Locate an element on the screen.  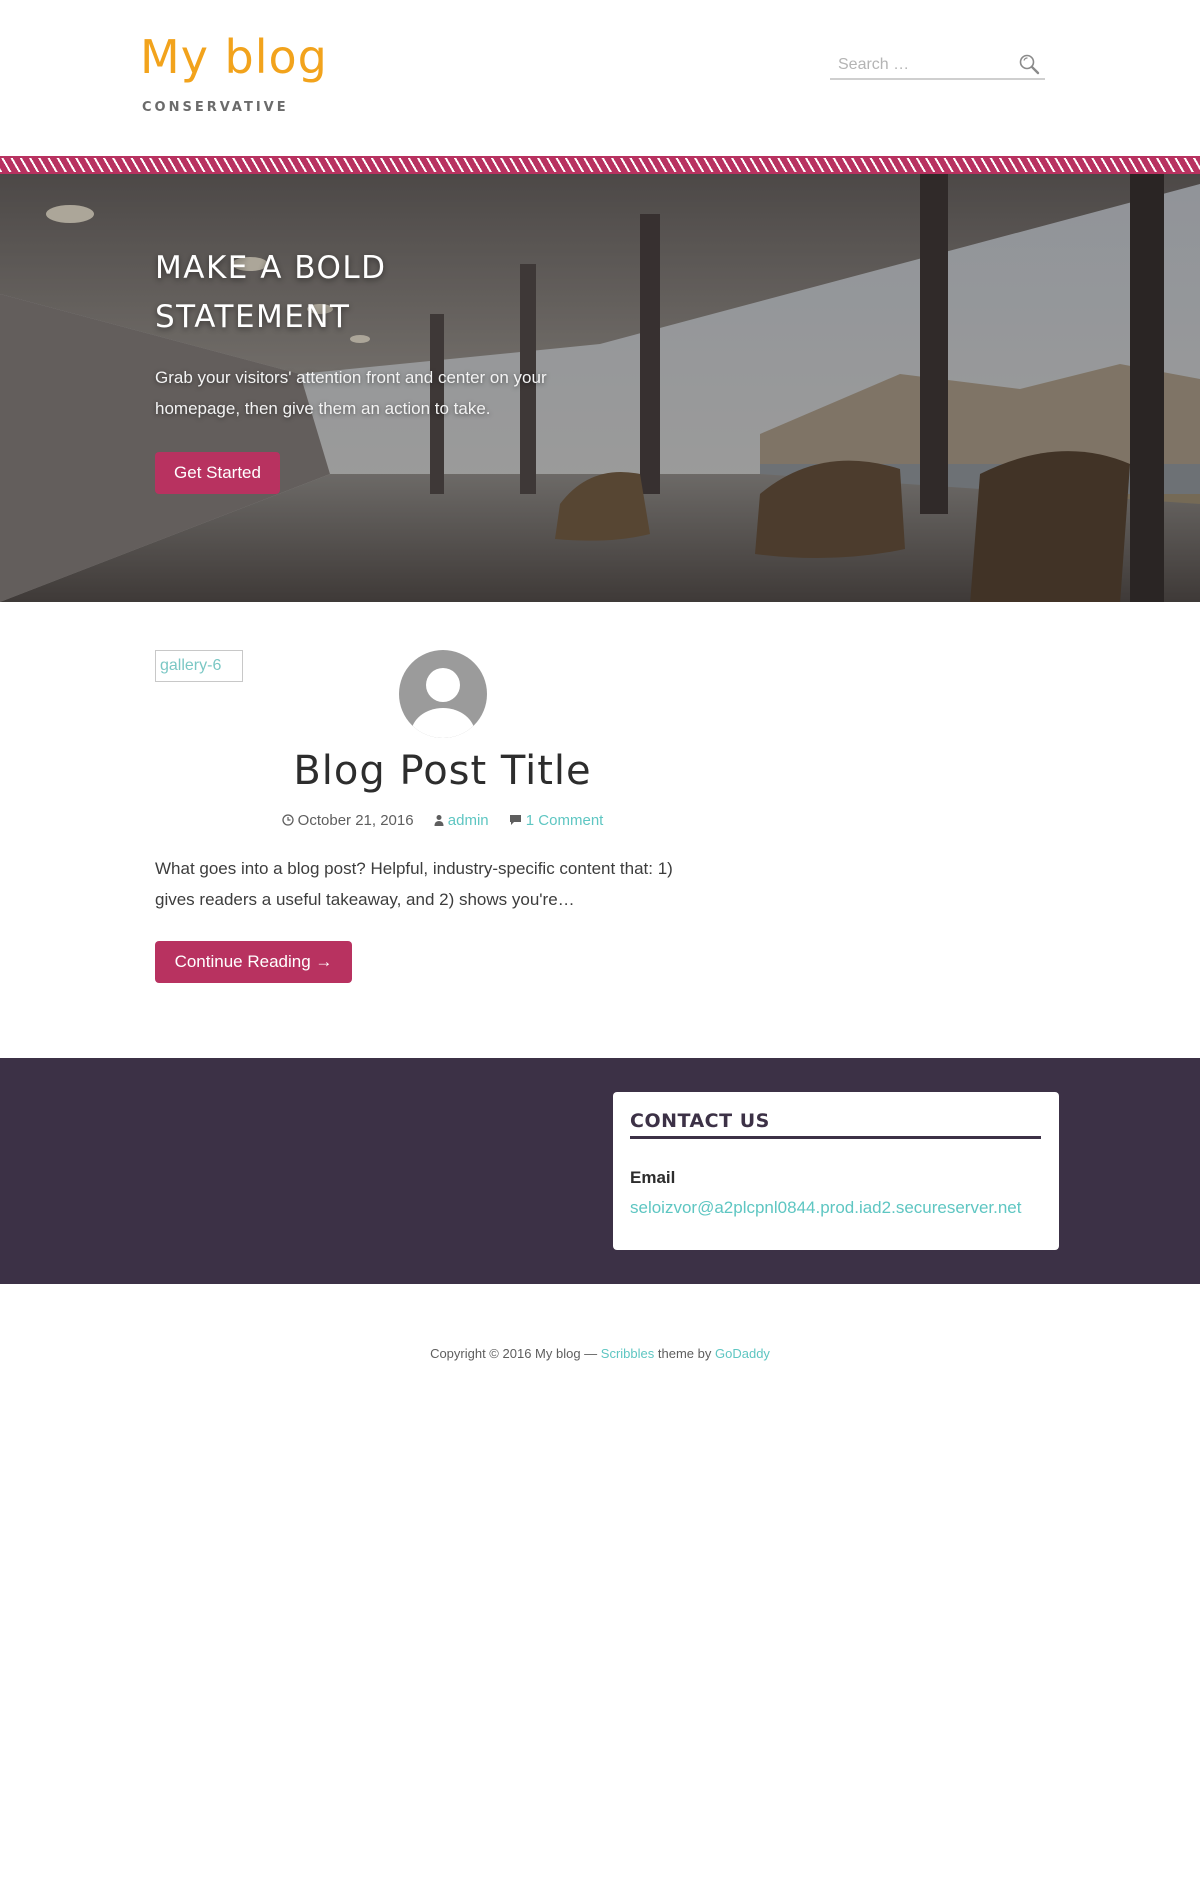
contact-widget-title: CONTACT US is located at coordinates (835, 1124).